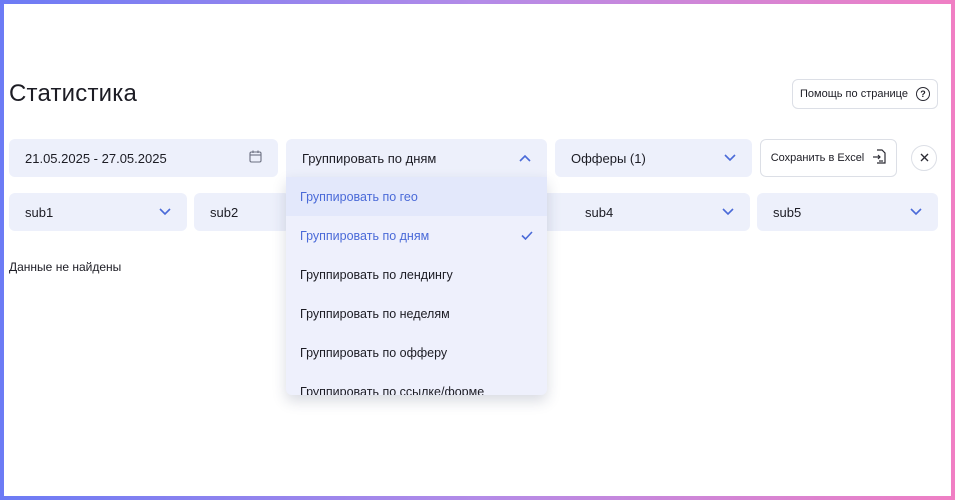 The image size is (955, 500). Describe the element at coordinates (817, 158) in the screenshot. I see `export-excel-label: Сохранить в Excel` at that location.